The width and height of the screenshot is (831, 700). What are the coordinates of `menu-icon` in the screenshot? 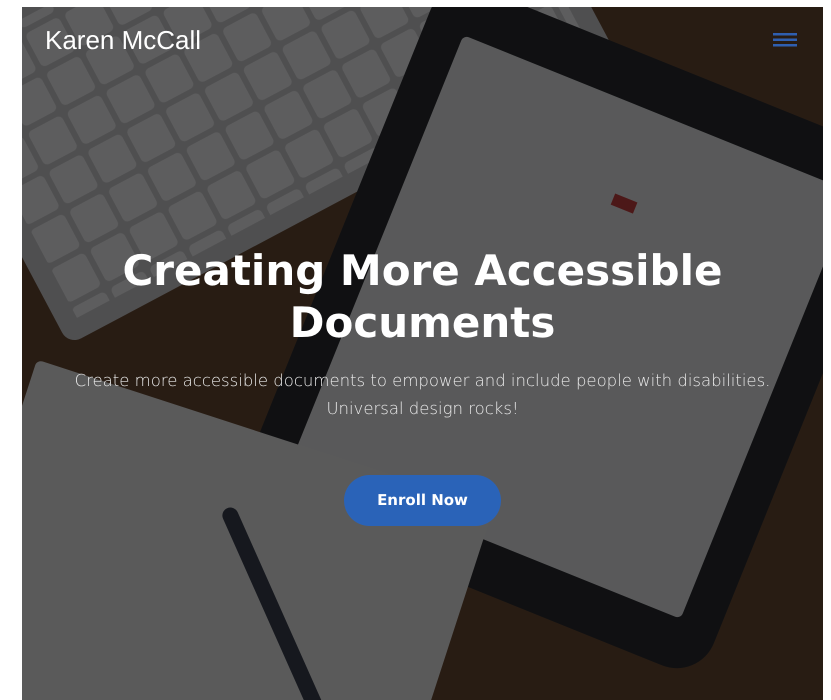 It's located at (785, 40).